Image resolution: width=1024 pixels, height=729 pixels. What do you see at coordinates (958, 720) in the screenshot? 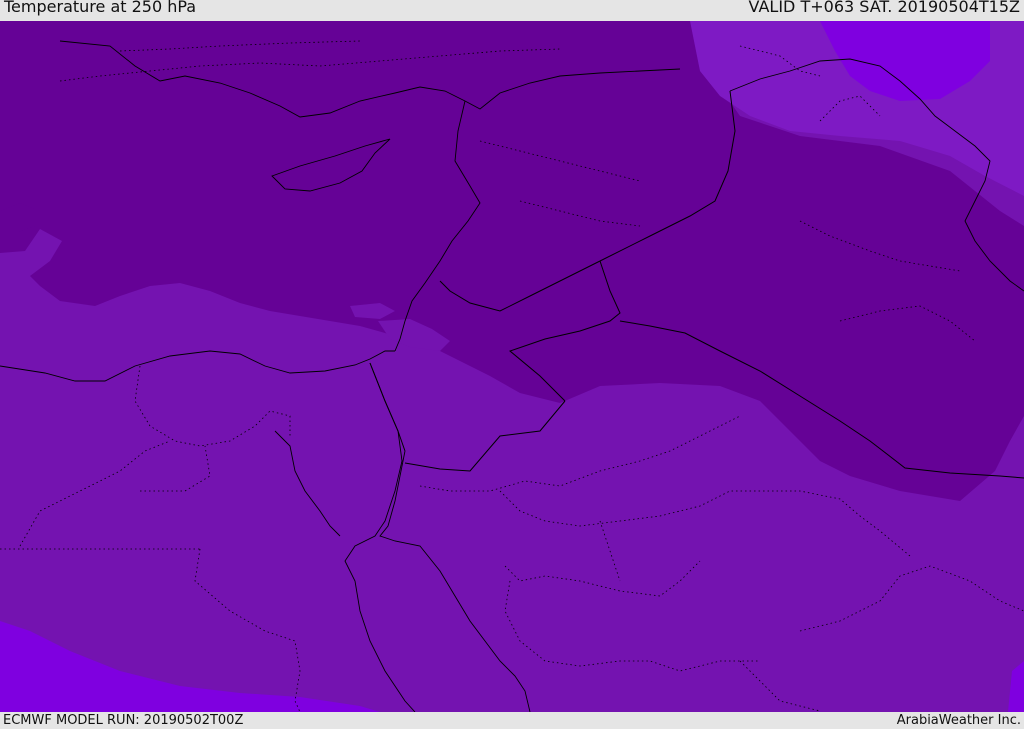
I see `credit-label: ArabiaWeather Inc.` at bounding box center [958, 720].